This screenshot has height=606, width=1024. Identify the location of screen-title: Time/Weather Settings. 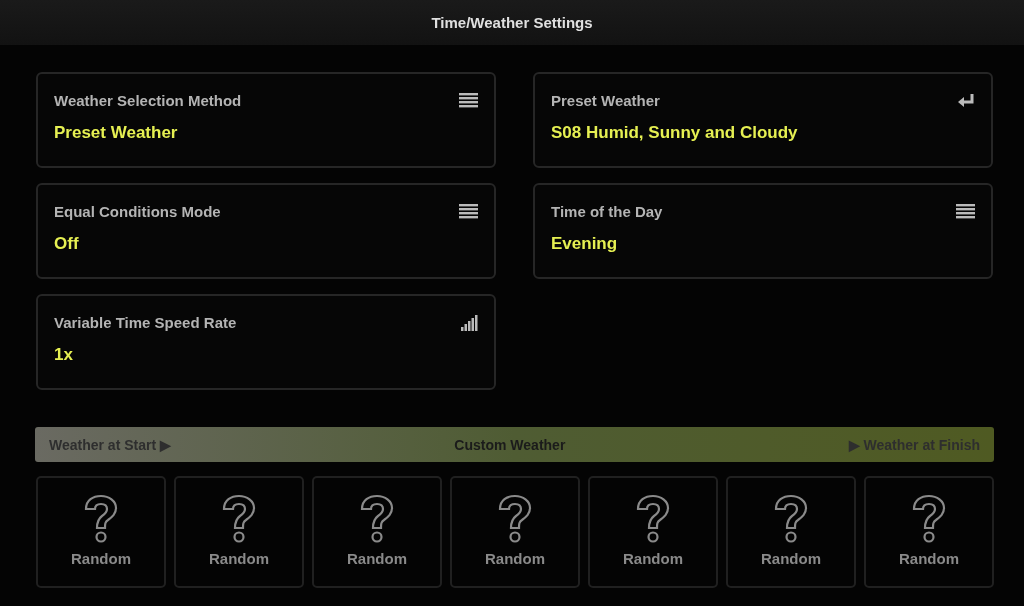
(512, 22).